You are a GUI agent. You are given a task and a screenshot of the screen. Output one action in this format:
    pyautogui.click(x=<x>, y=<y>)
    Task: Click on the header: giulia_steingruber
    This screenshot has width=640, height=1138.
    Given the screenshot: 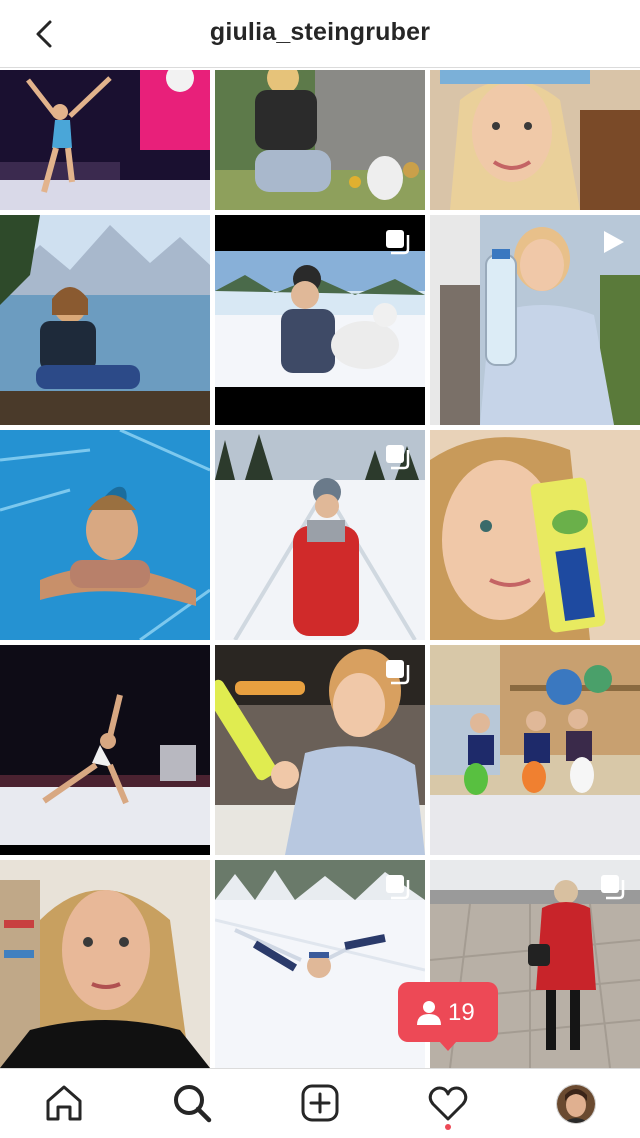 What is the action you would take?
    pyautogui.click(x=320, y=34)
    